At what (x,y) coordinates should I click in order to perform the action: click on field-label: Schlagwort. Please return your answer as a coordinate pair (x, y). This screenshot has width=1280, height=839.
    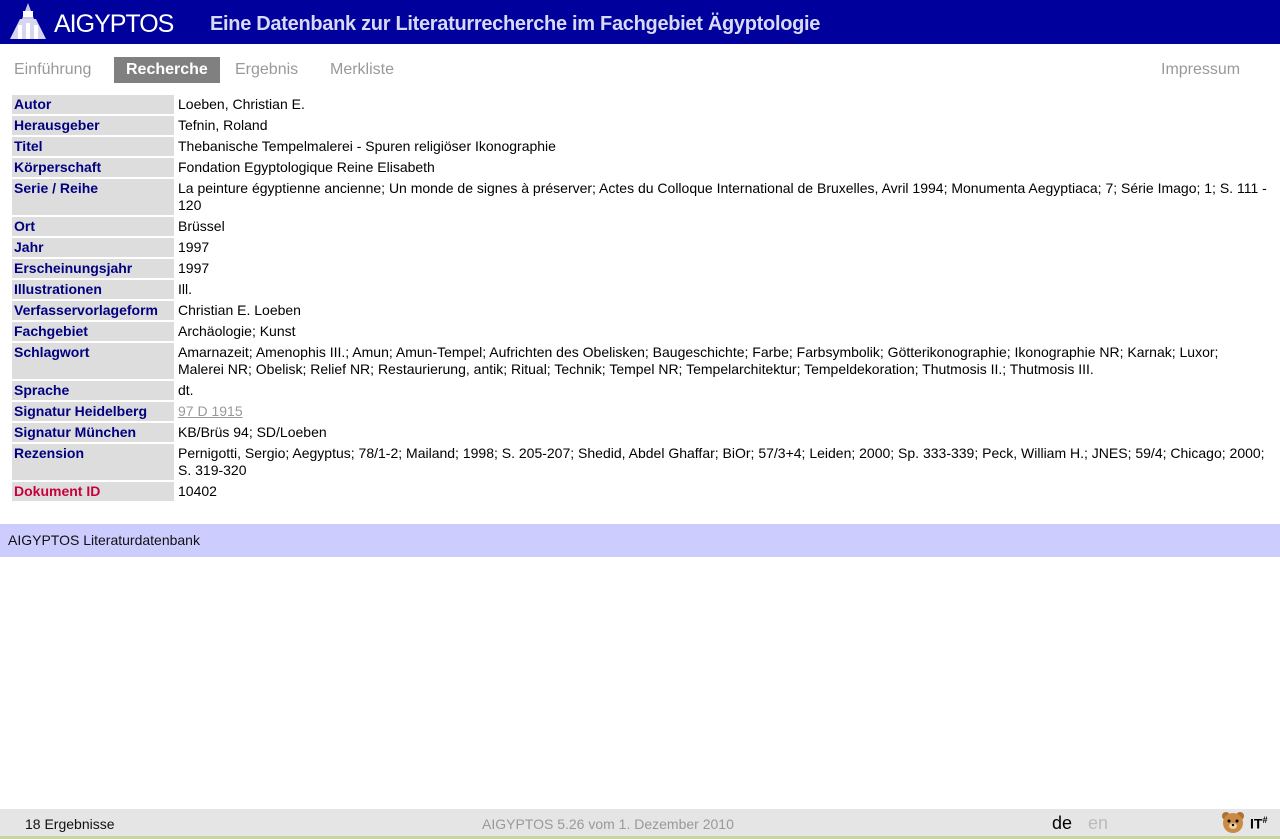
    Looking at the image, I should click on (93, 361).